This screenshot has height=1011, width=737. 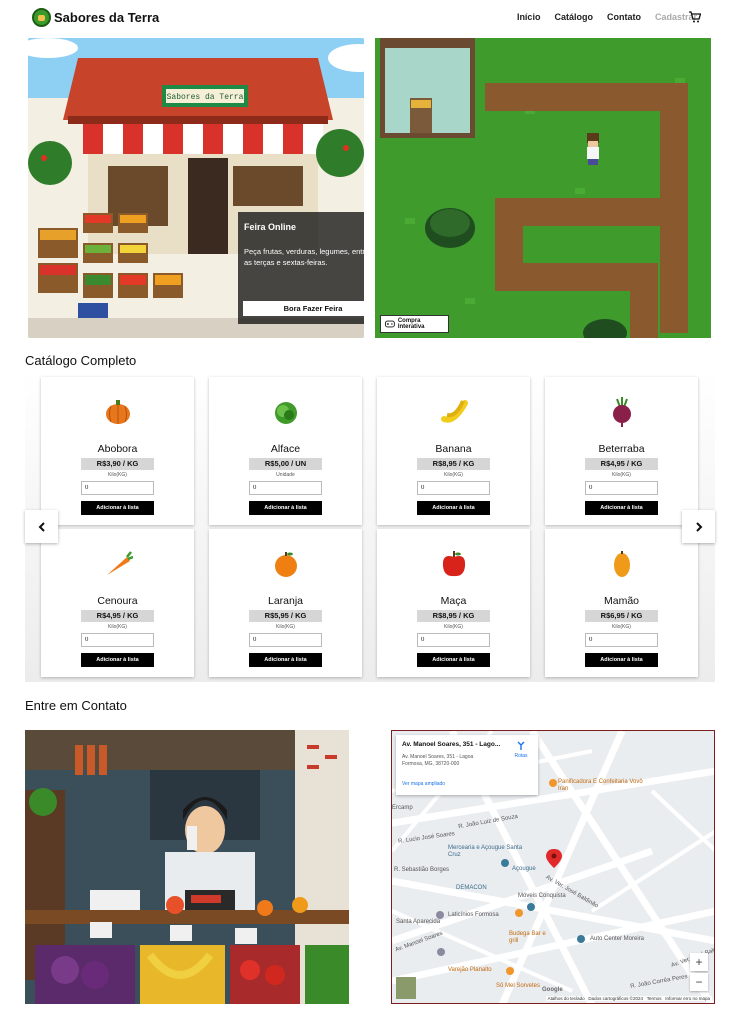 What do you see at coordinates (699, 982) in the screenshot?
I see `map-zoom-out-button: −` at bounding box center [699, 982].